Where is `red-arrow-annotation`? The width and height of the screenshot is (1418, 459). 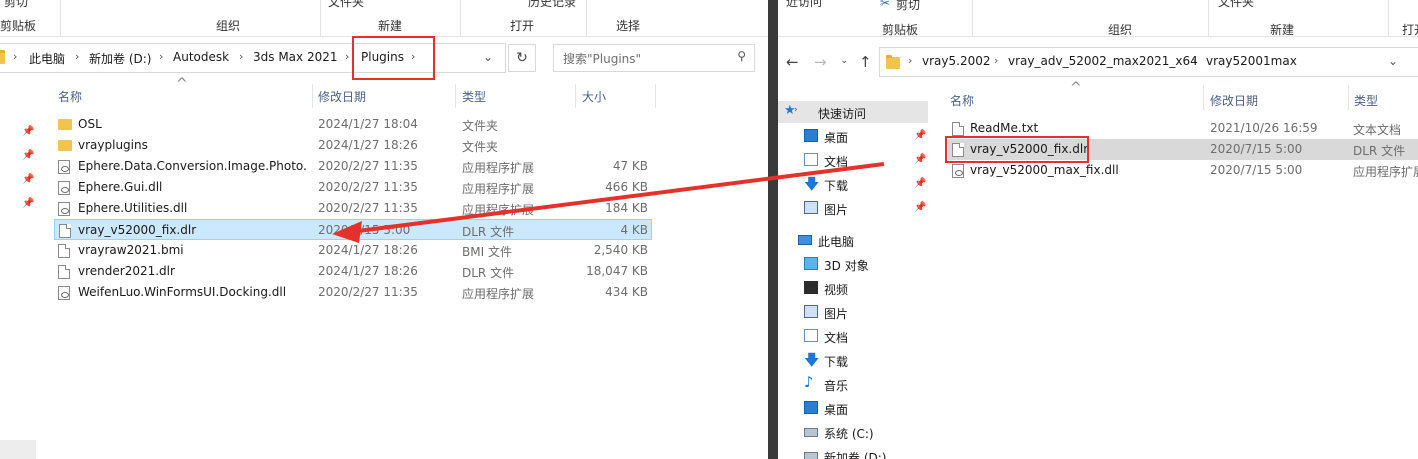 red-arrow-annotation is located at coordinates (608, 202).